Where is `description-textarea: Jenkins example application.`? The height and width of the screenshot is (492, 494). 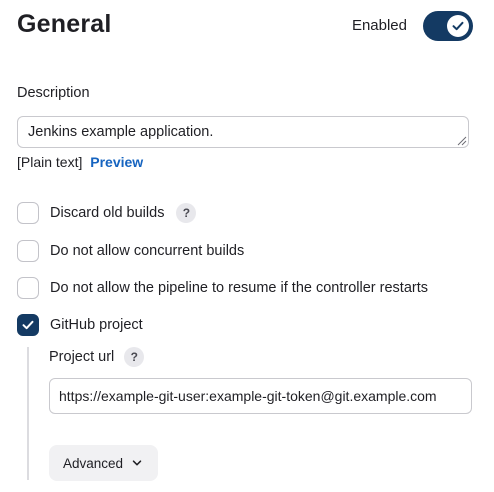 description-textarea: Jenkins example application. is located at coordinates (243, 132).